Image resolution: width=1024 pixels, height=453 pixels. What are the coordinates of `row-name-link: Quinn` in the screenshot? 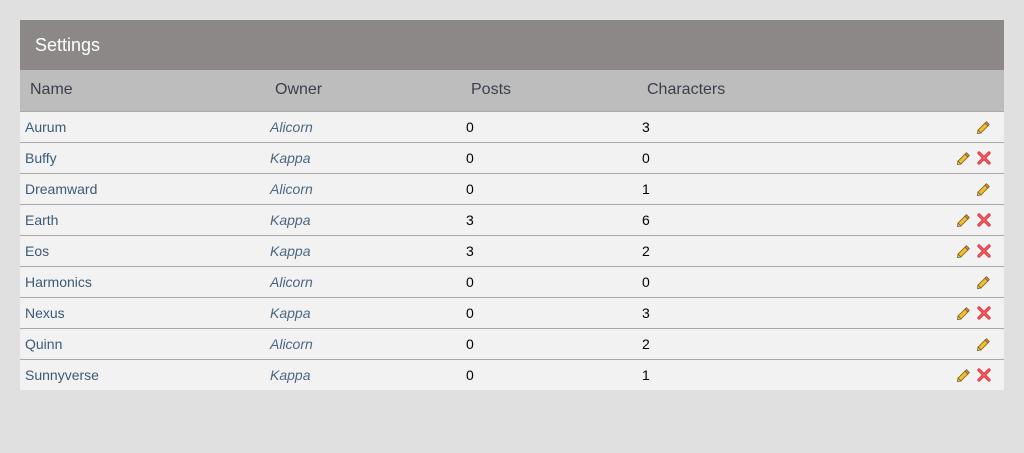 It's located at (145, 343).